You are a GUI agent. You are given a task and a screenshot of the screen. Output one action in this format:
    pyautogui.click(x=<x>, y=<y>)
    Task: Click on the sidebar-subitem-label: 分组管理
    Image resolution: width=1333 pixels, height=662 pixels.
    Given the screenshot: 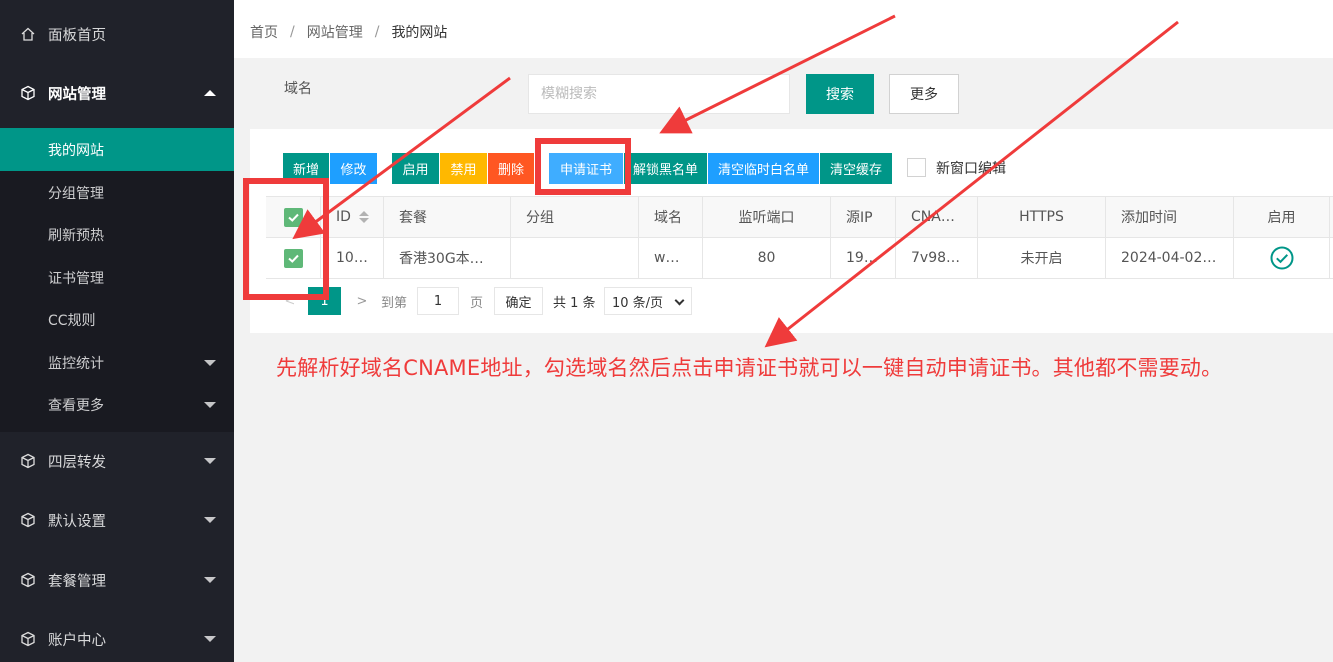 What is the action you would take?
    pyautogui.click(x=76, y=193)
    